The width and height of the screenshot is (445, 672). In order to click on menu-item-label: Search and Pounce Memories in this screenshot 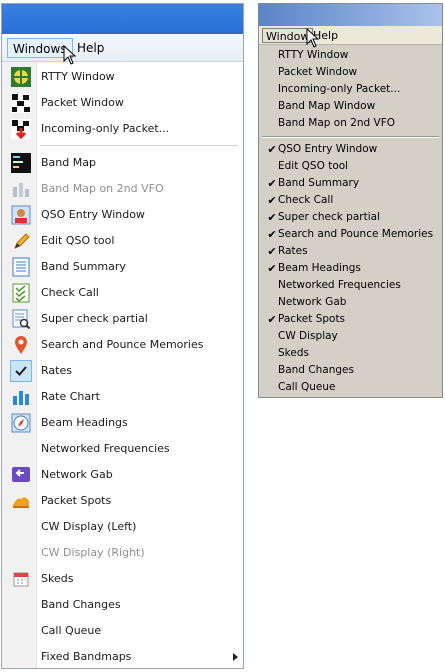, I will do `click(122, 344)`.